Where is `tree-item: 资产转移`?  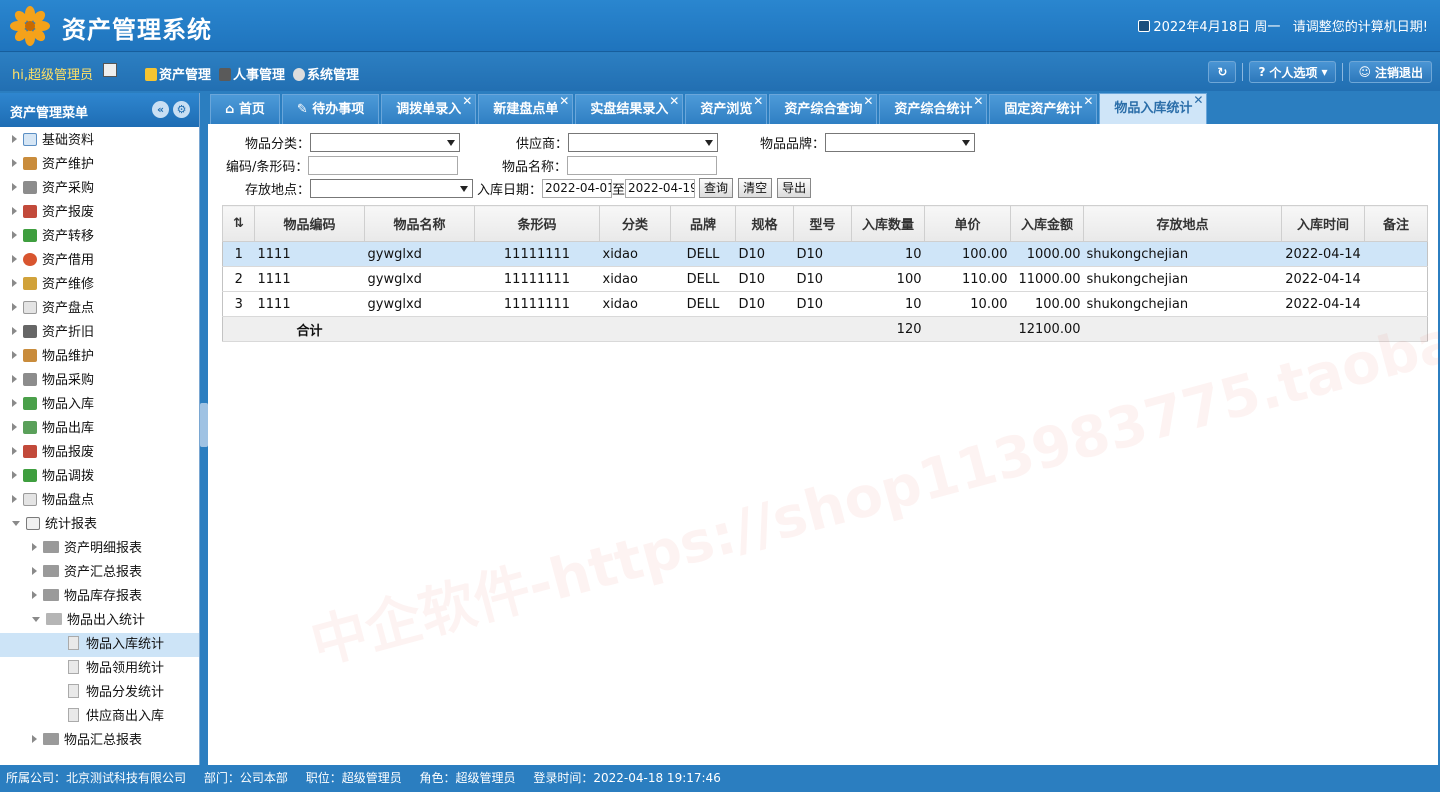
tree-item: 资产转移 is located at coordinates (99, 237).